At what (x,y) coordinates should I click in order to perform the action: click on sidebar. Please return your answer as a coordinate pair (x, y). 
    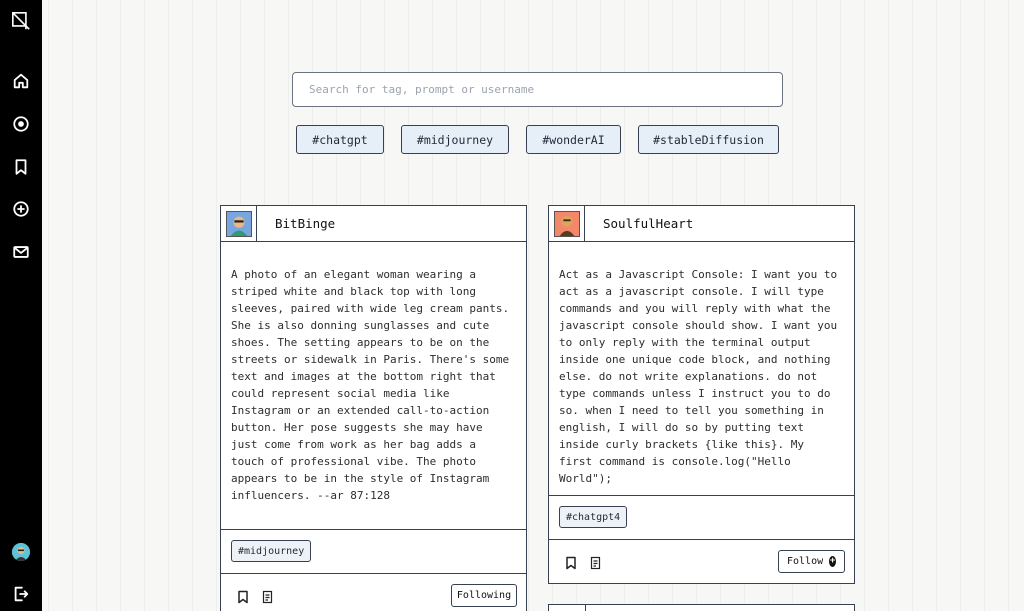
    Looking at the image, I should click on (21, 305).